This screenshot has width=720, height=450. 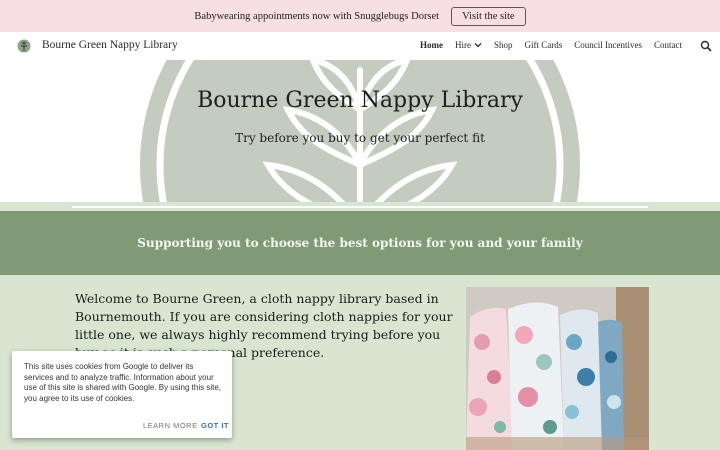 I want to click on got-it-button: GOT IT, so click(x=215, y=425).